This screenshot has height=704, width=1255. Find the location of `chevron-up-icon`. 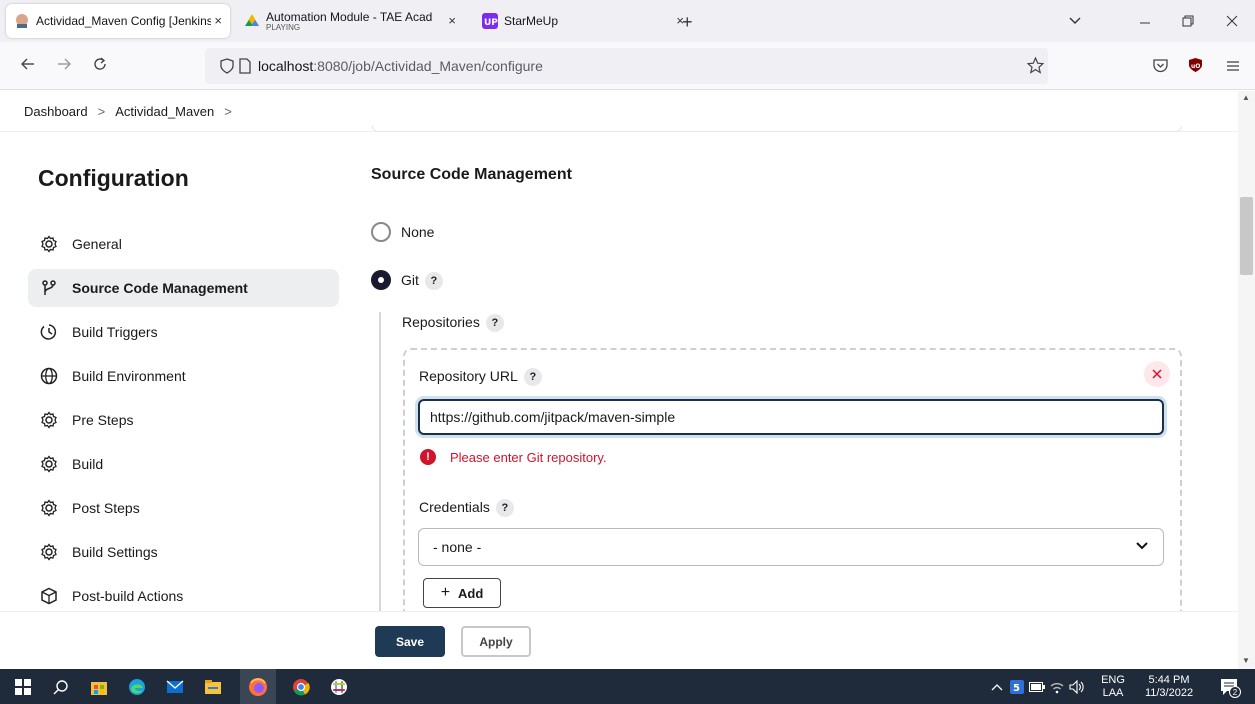

chevron-up-icon is located at coordinates (997, 687).